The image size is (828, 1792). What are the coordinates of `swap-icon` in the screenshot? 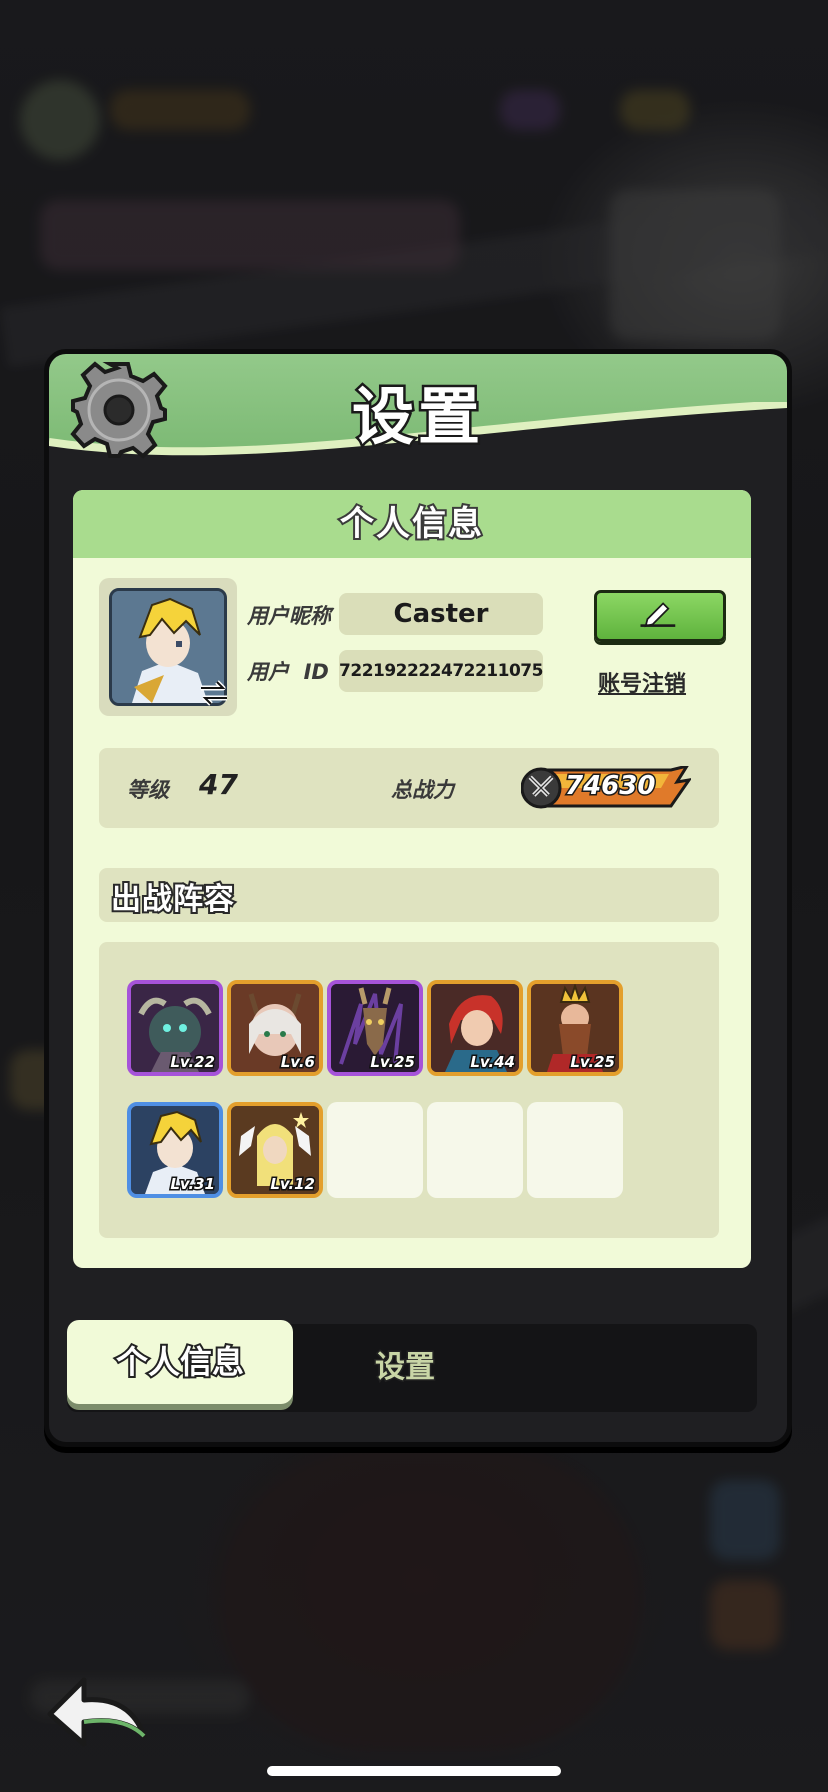 It's located at (214, 693).